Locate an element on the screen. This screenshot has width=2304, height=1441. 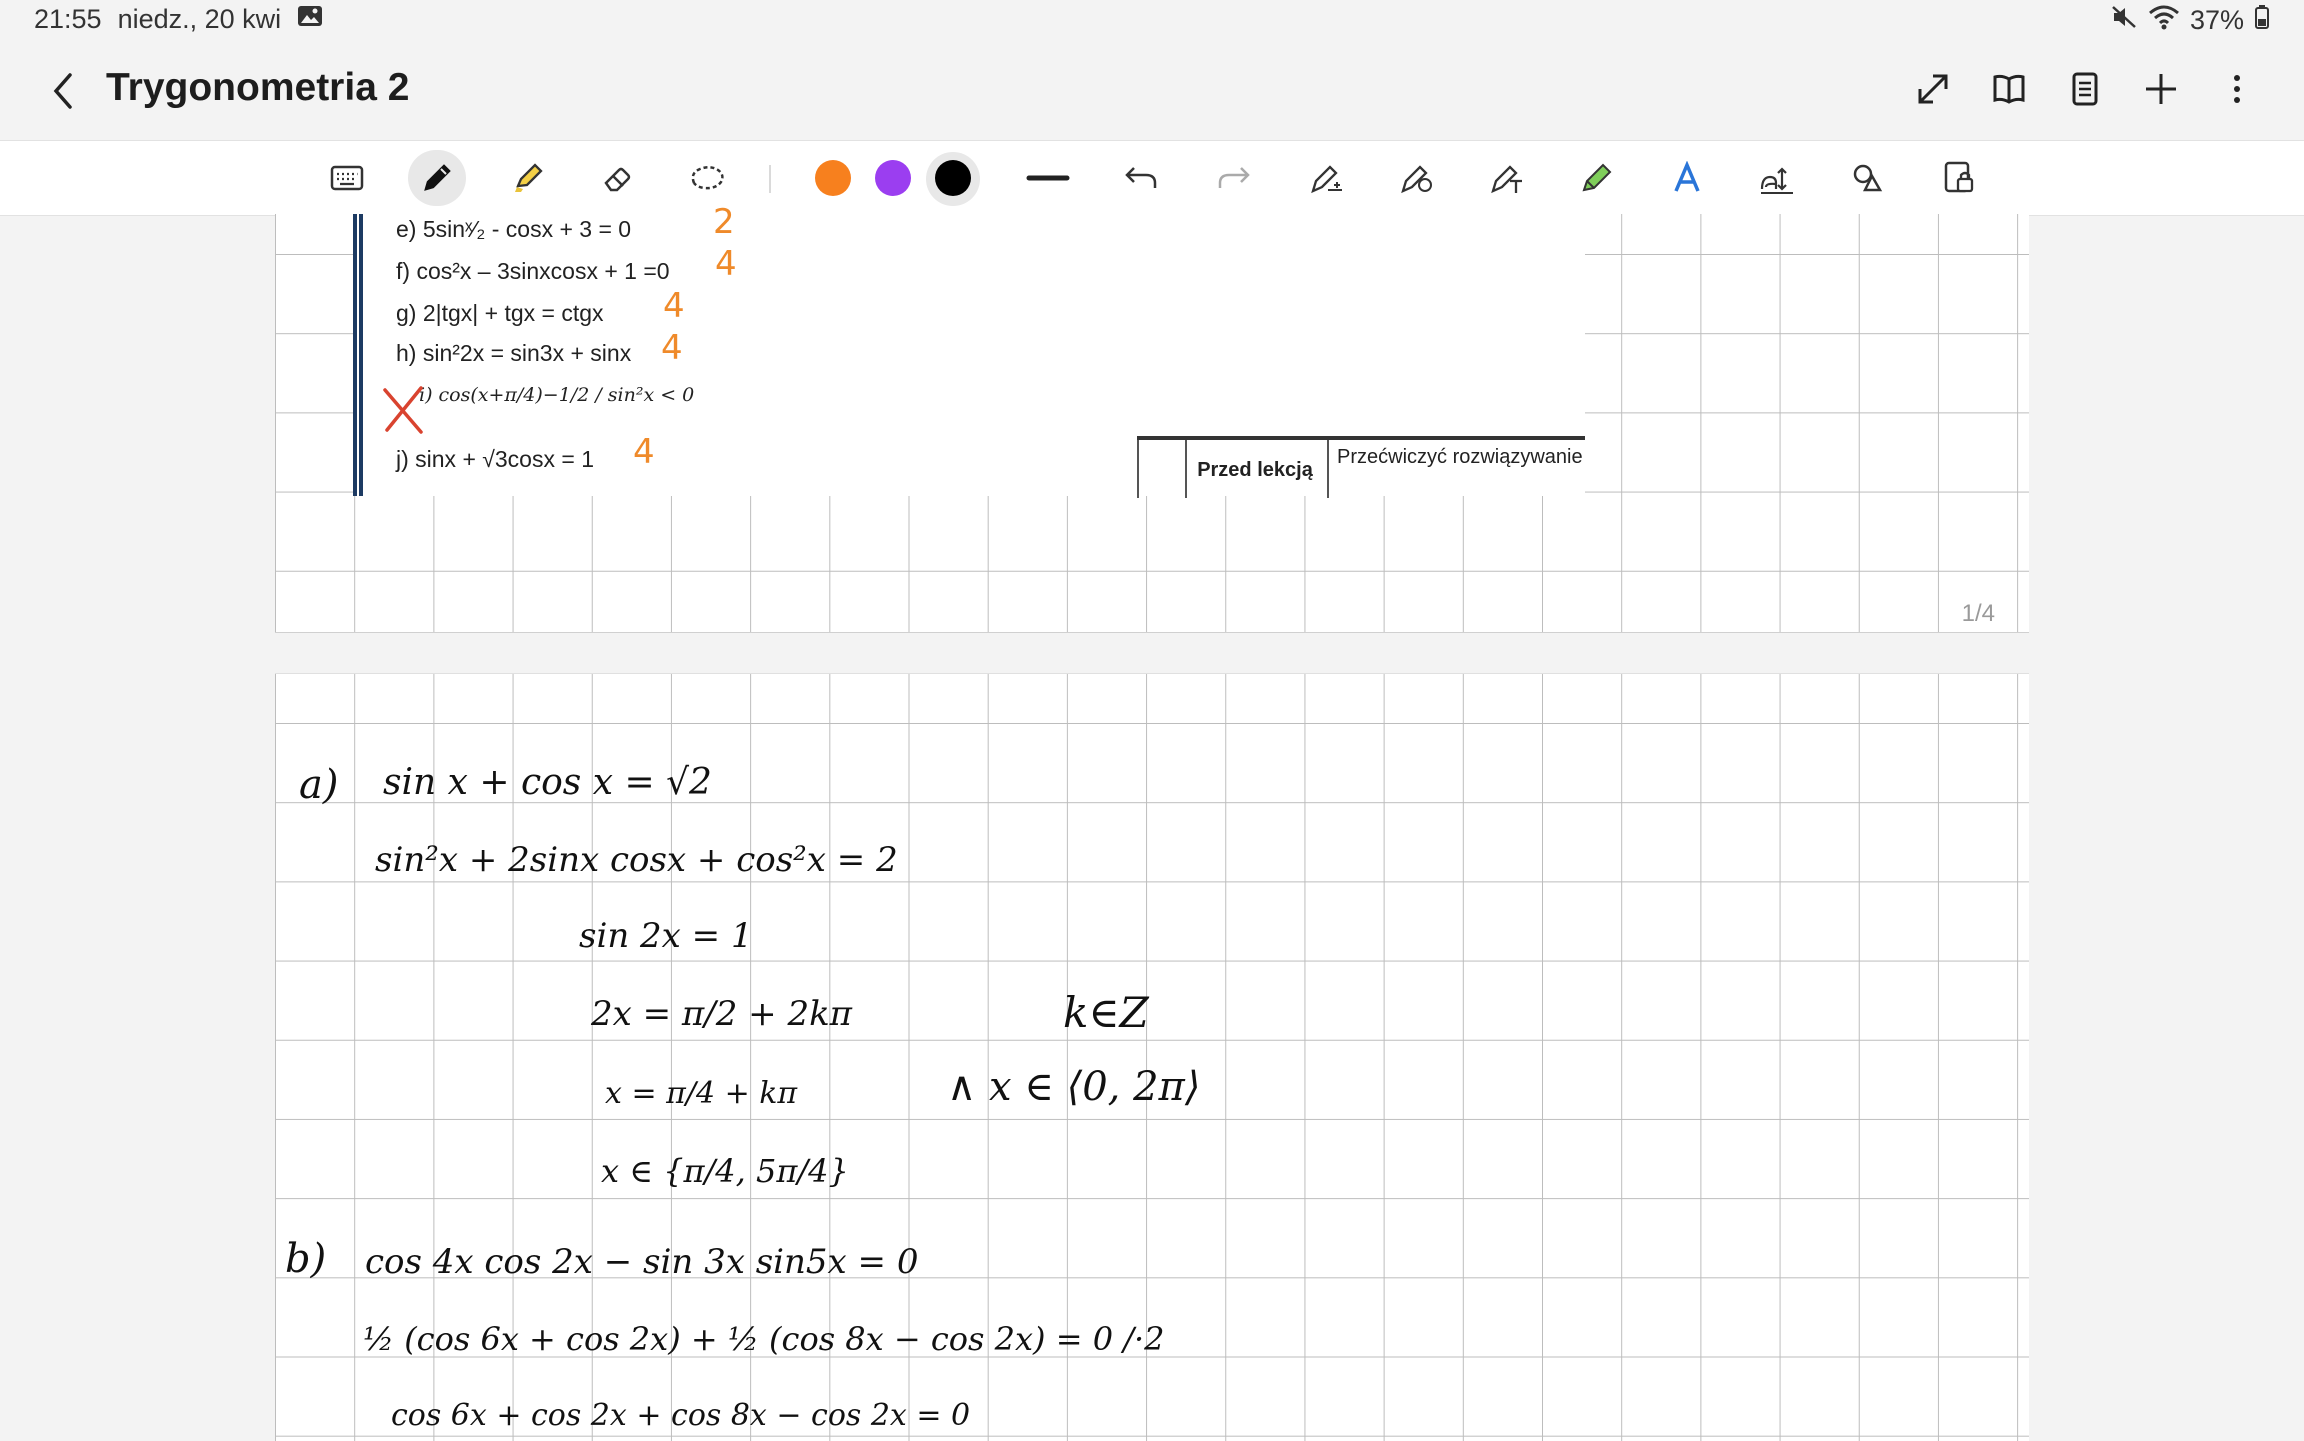
pen-icon is located at coordinates (437, 177).